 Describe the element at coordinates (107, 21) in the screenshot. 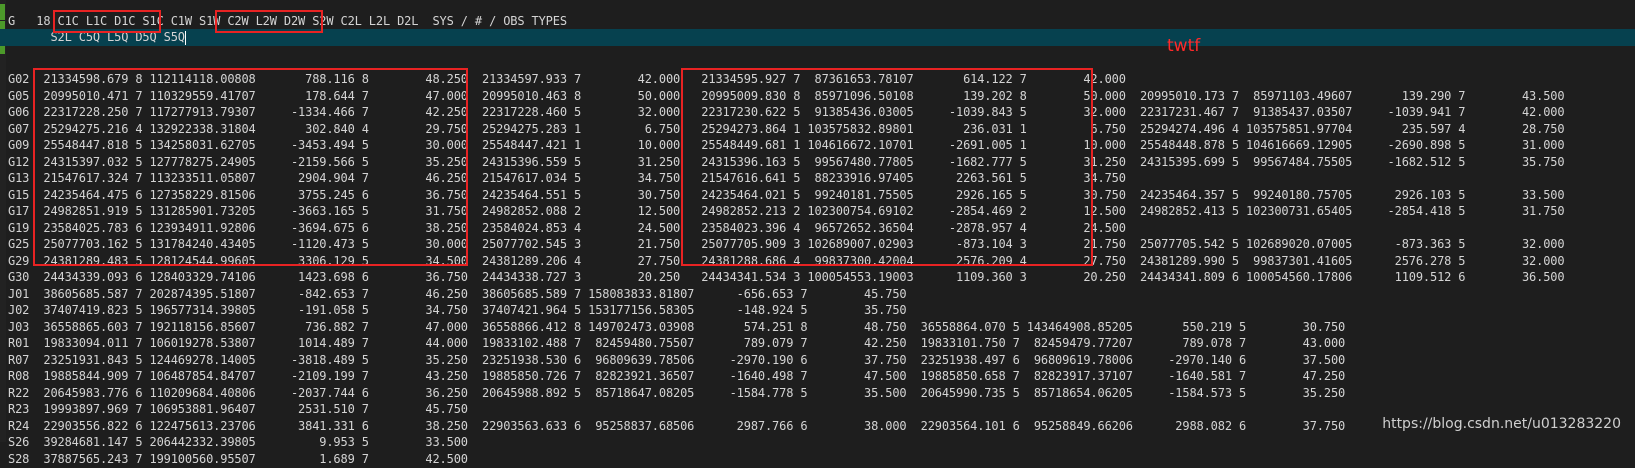

I see `highlight-box-c1-group` at that location.